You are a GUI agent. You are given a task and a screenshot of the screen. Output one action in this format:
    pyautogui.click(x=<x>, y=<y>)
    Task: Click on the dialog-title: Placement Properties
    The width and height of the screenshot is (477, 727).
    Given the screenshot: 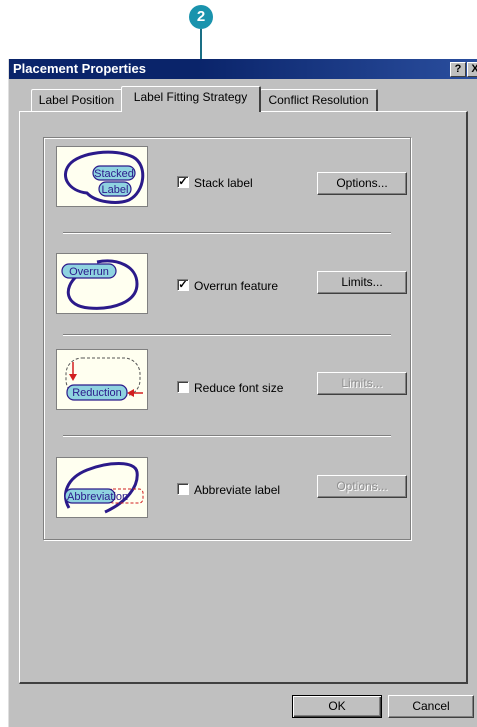 What is the action you would take?
    pyautogui.click(x=79, y=68)
    